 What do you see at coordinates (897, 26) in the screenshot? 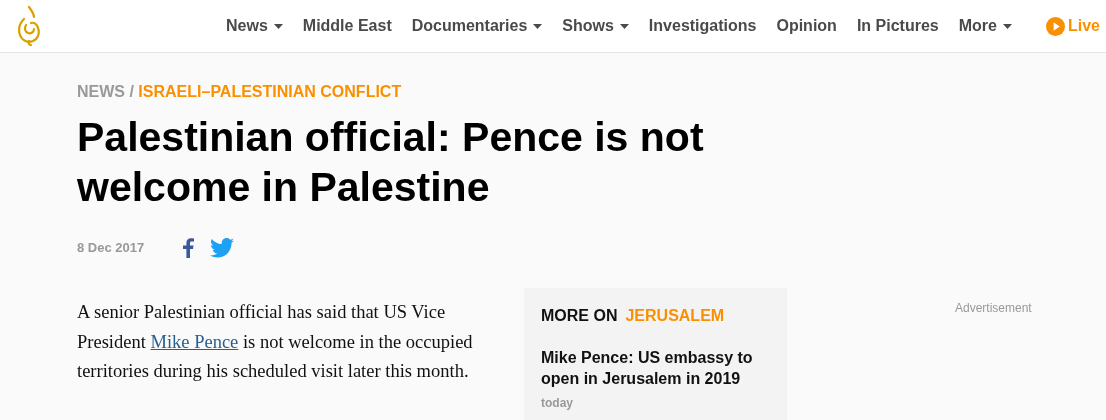
I see `nav-link: In Pictures` at bounding box center [897, 26].